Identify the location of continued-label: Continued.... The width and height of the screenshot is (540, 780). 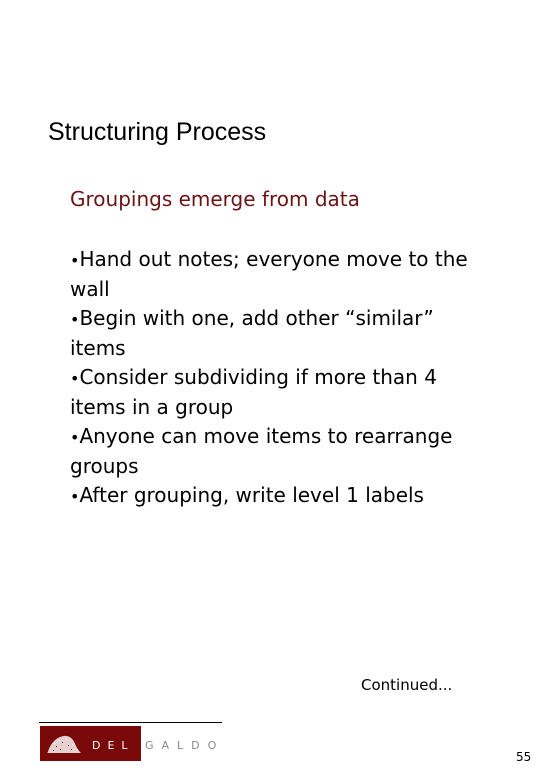
(407, 685).